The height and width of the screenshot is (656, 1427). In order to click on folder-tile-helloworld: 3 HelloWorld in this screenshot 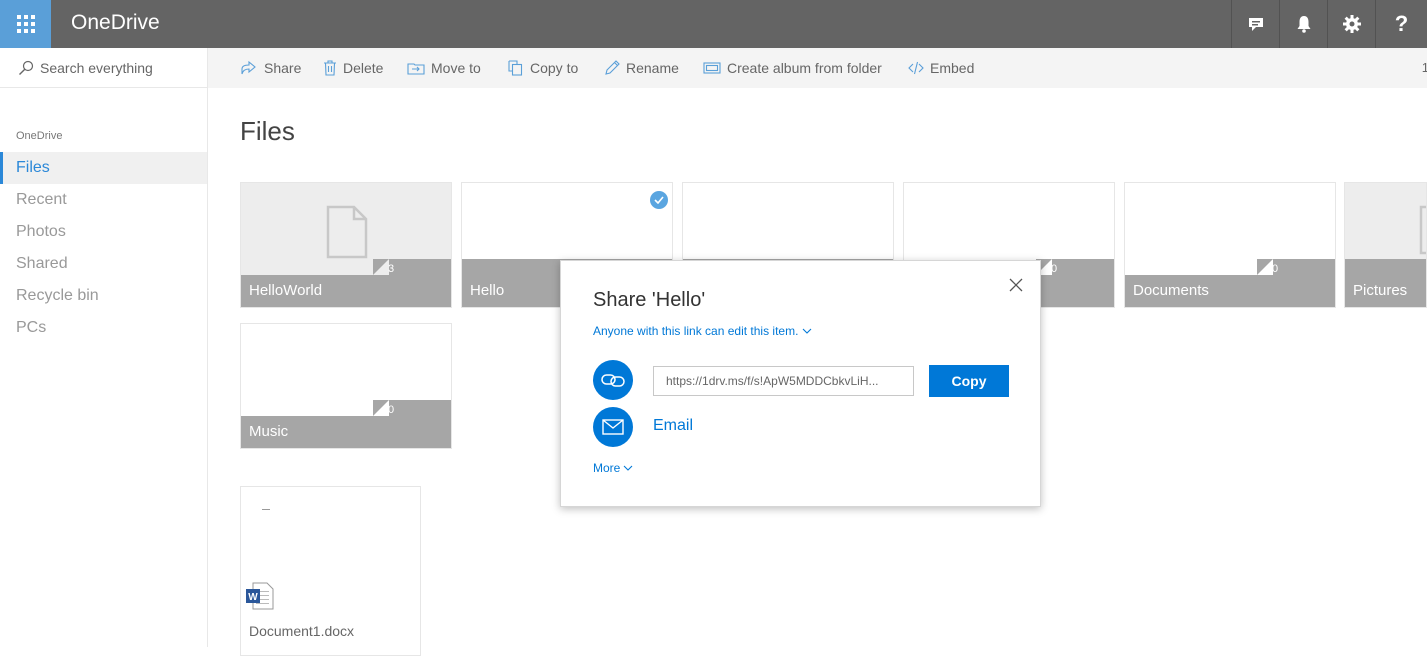, I will do `click(346, 245)`.